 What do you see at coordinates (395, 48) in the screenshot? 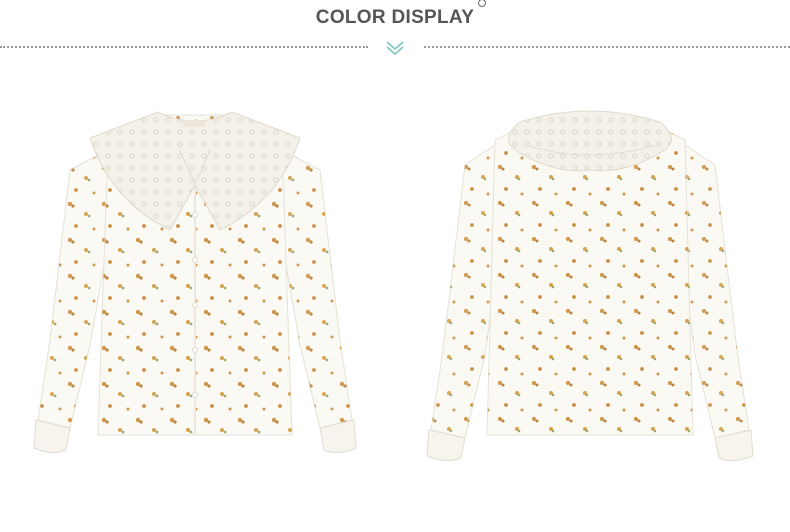
I see `double-chevron-down-icon` at bounding box center [395, 48].